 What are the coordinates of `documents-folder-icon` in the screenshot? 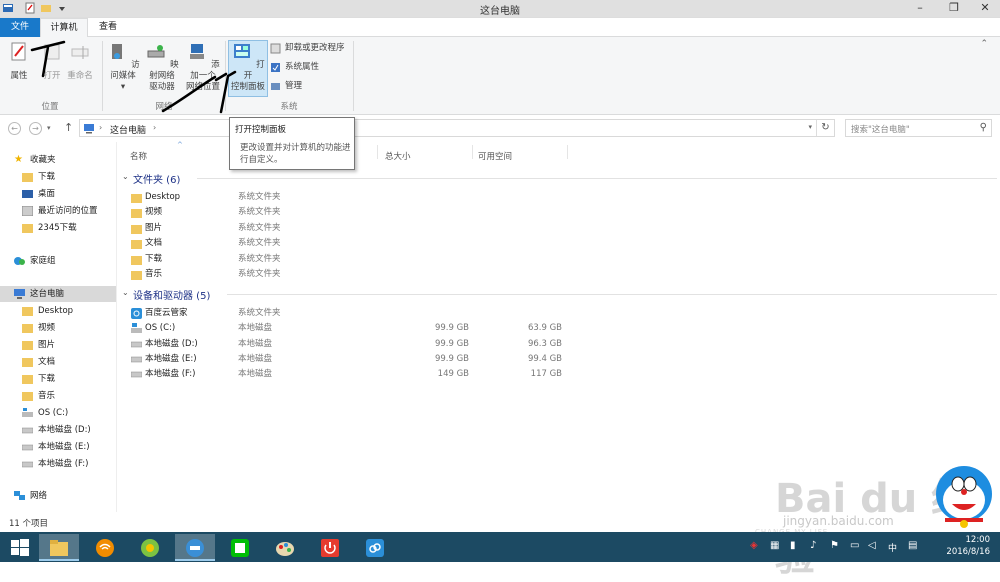 It's located at (27, 362).